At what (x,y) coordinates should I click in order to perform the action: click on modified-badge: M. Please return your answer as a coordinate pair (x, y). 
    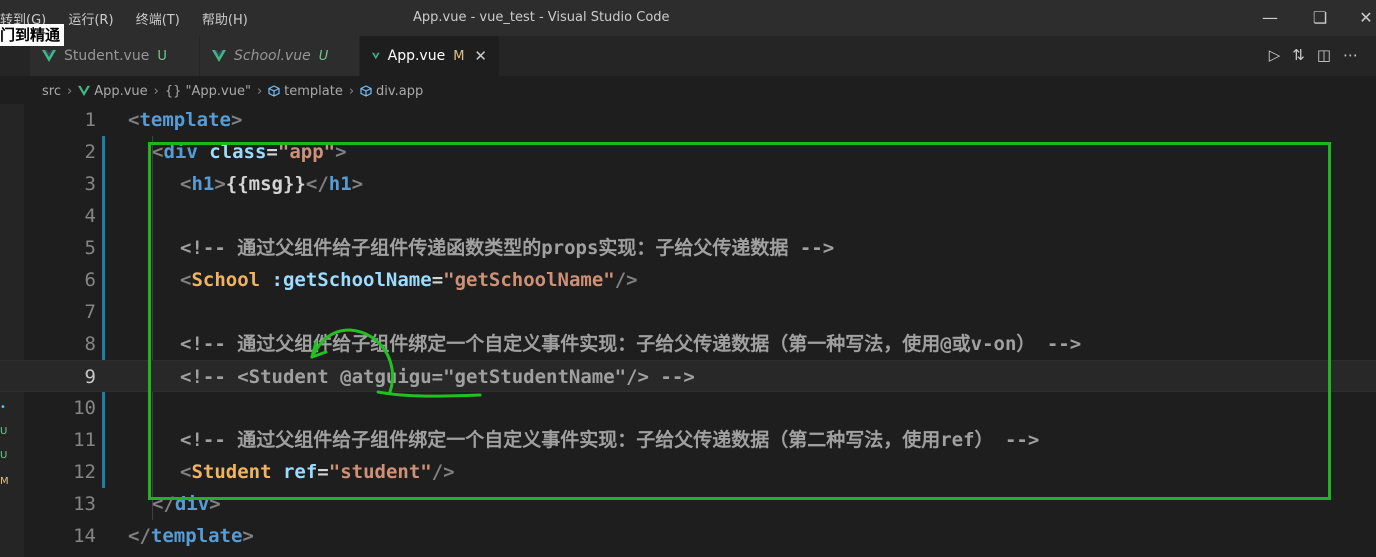
    Looking at the image, I should click on (459, 56).